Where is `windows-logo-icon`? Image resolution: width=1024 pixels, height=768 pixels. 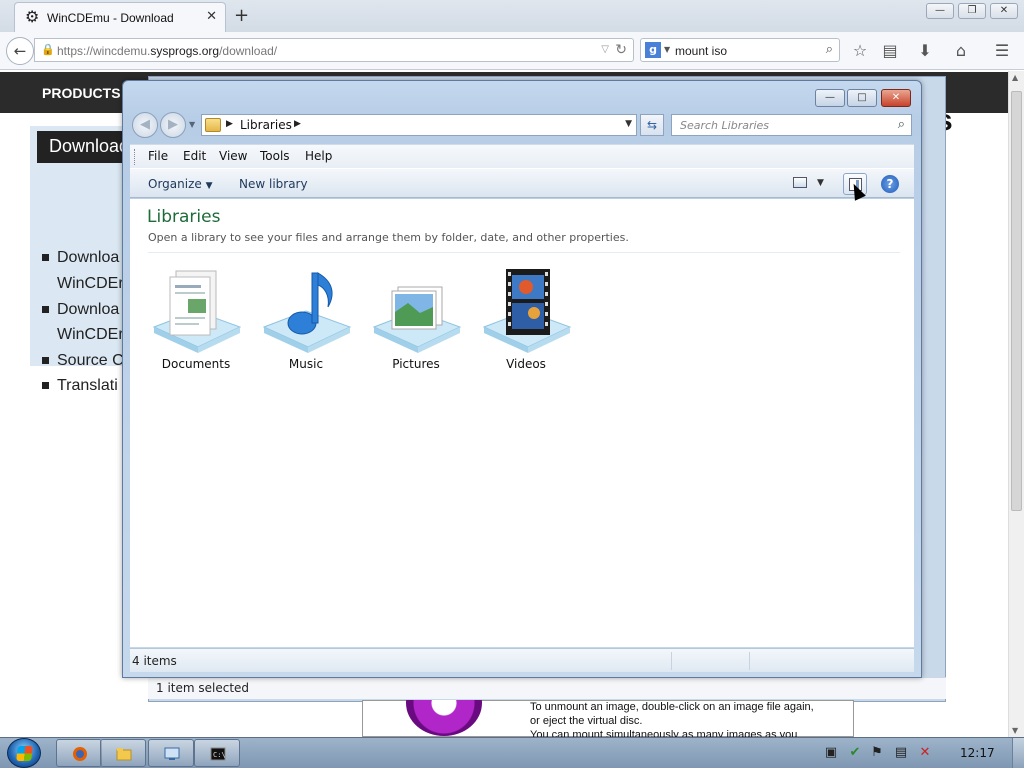
windows-logo-icon is located at coordinates (24, 753).